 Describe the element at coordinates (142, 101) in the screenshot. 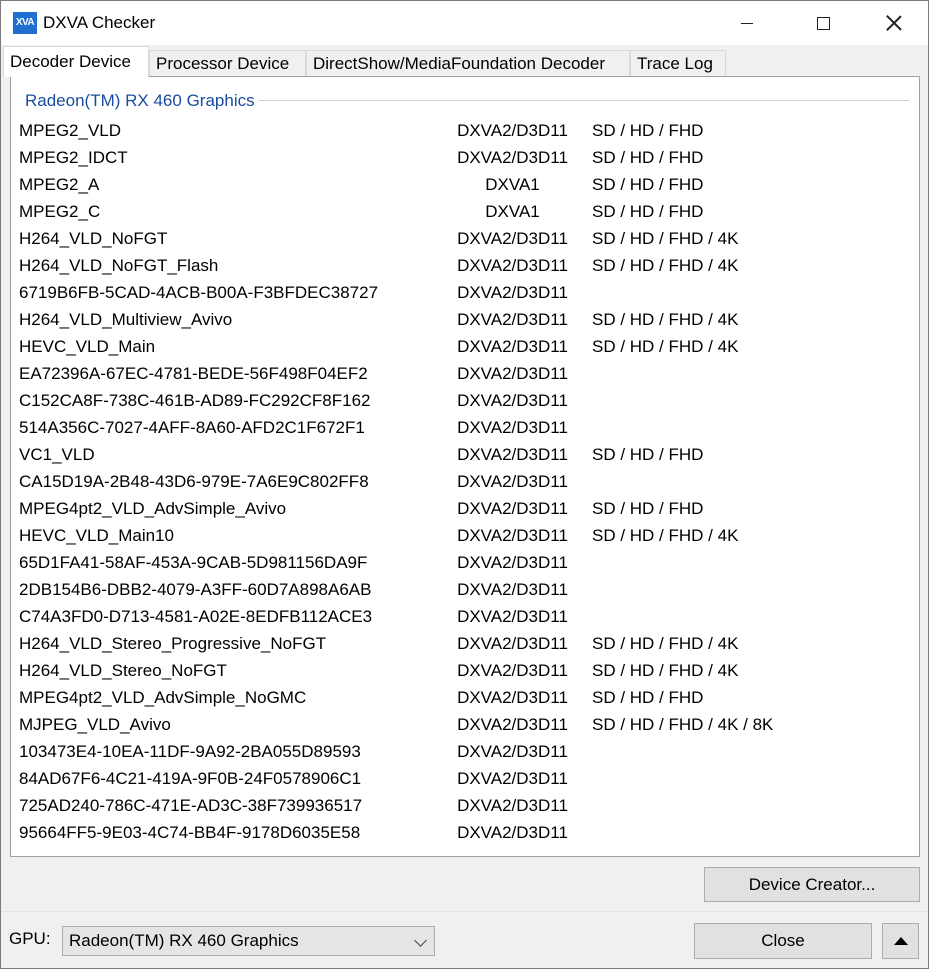

I see `gpu-group-title: Radeon(TM) RX 460 Graphics` at that location.